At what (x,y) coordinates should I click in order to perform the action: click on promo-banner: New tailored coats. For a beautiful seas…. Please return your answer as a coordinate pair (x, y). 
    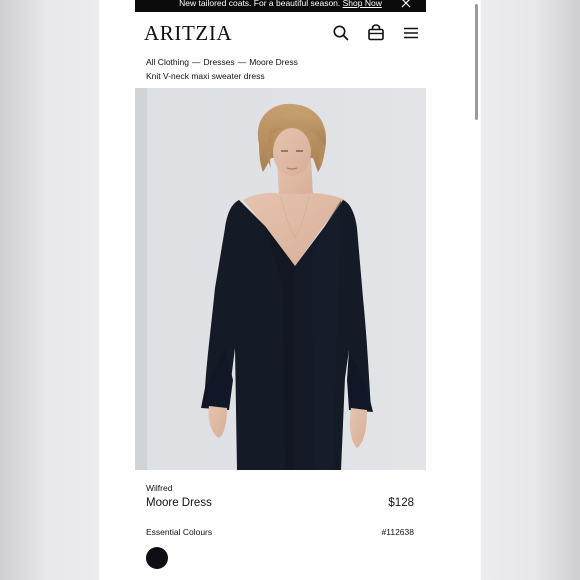
    Looking at the image, I should click on (280, 6).